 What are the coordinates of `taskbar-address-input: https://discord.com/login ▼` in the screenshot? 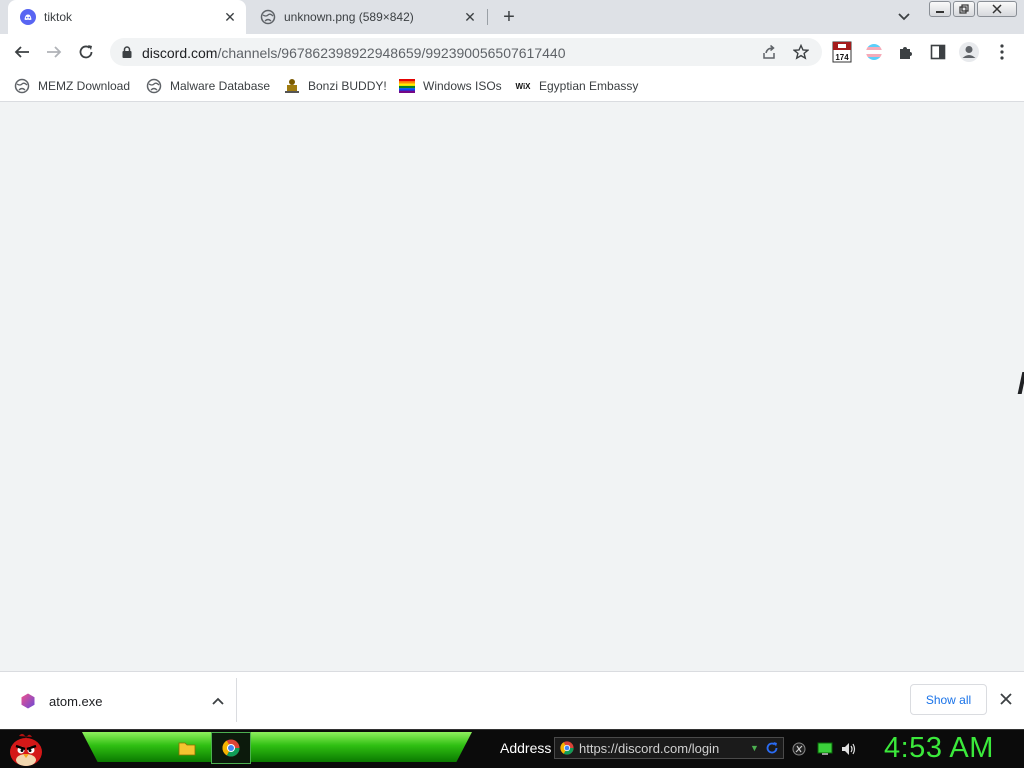 It's located at (669, 748).